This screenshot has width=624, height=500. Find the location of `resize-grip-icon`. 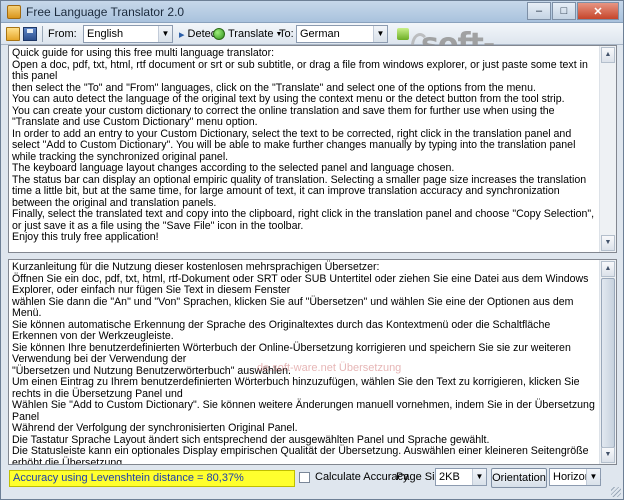

resize-grip-icon is located at coordinates (616, 492).